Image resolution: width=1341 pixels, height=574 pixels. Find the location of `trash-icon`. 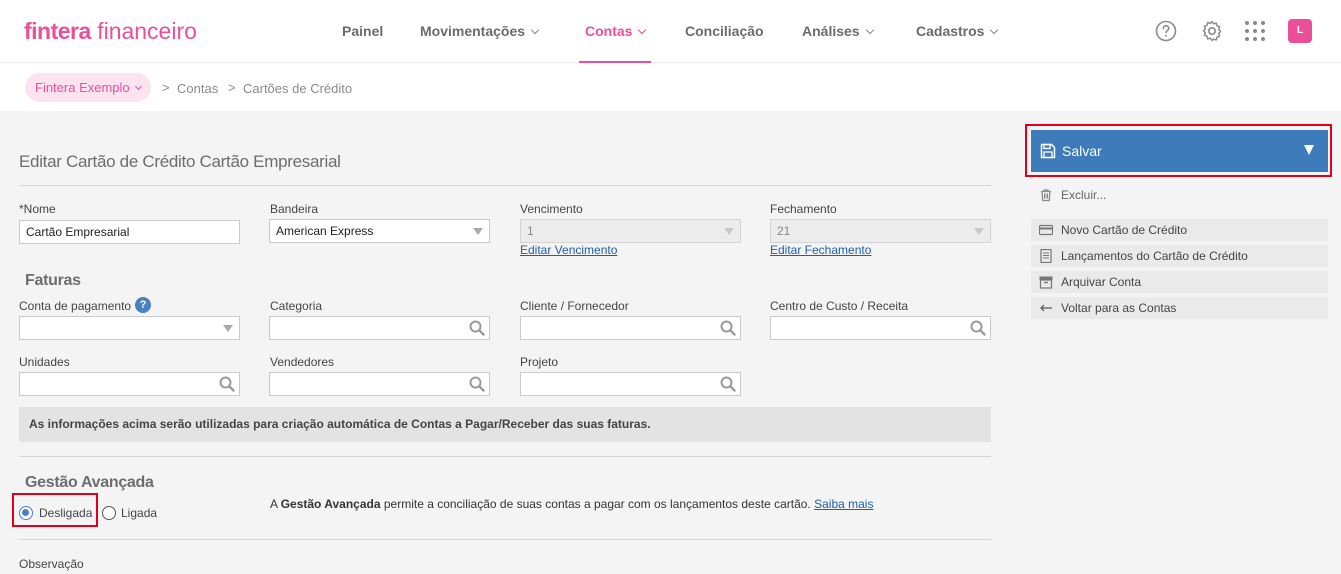

trash-icon is located at coordinates (1046, 195).